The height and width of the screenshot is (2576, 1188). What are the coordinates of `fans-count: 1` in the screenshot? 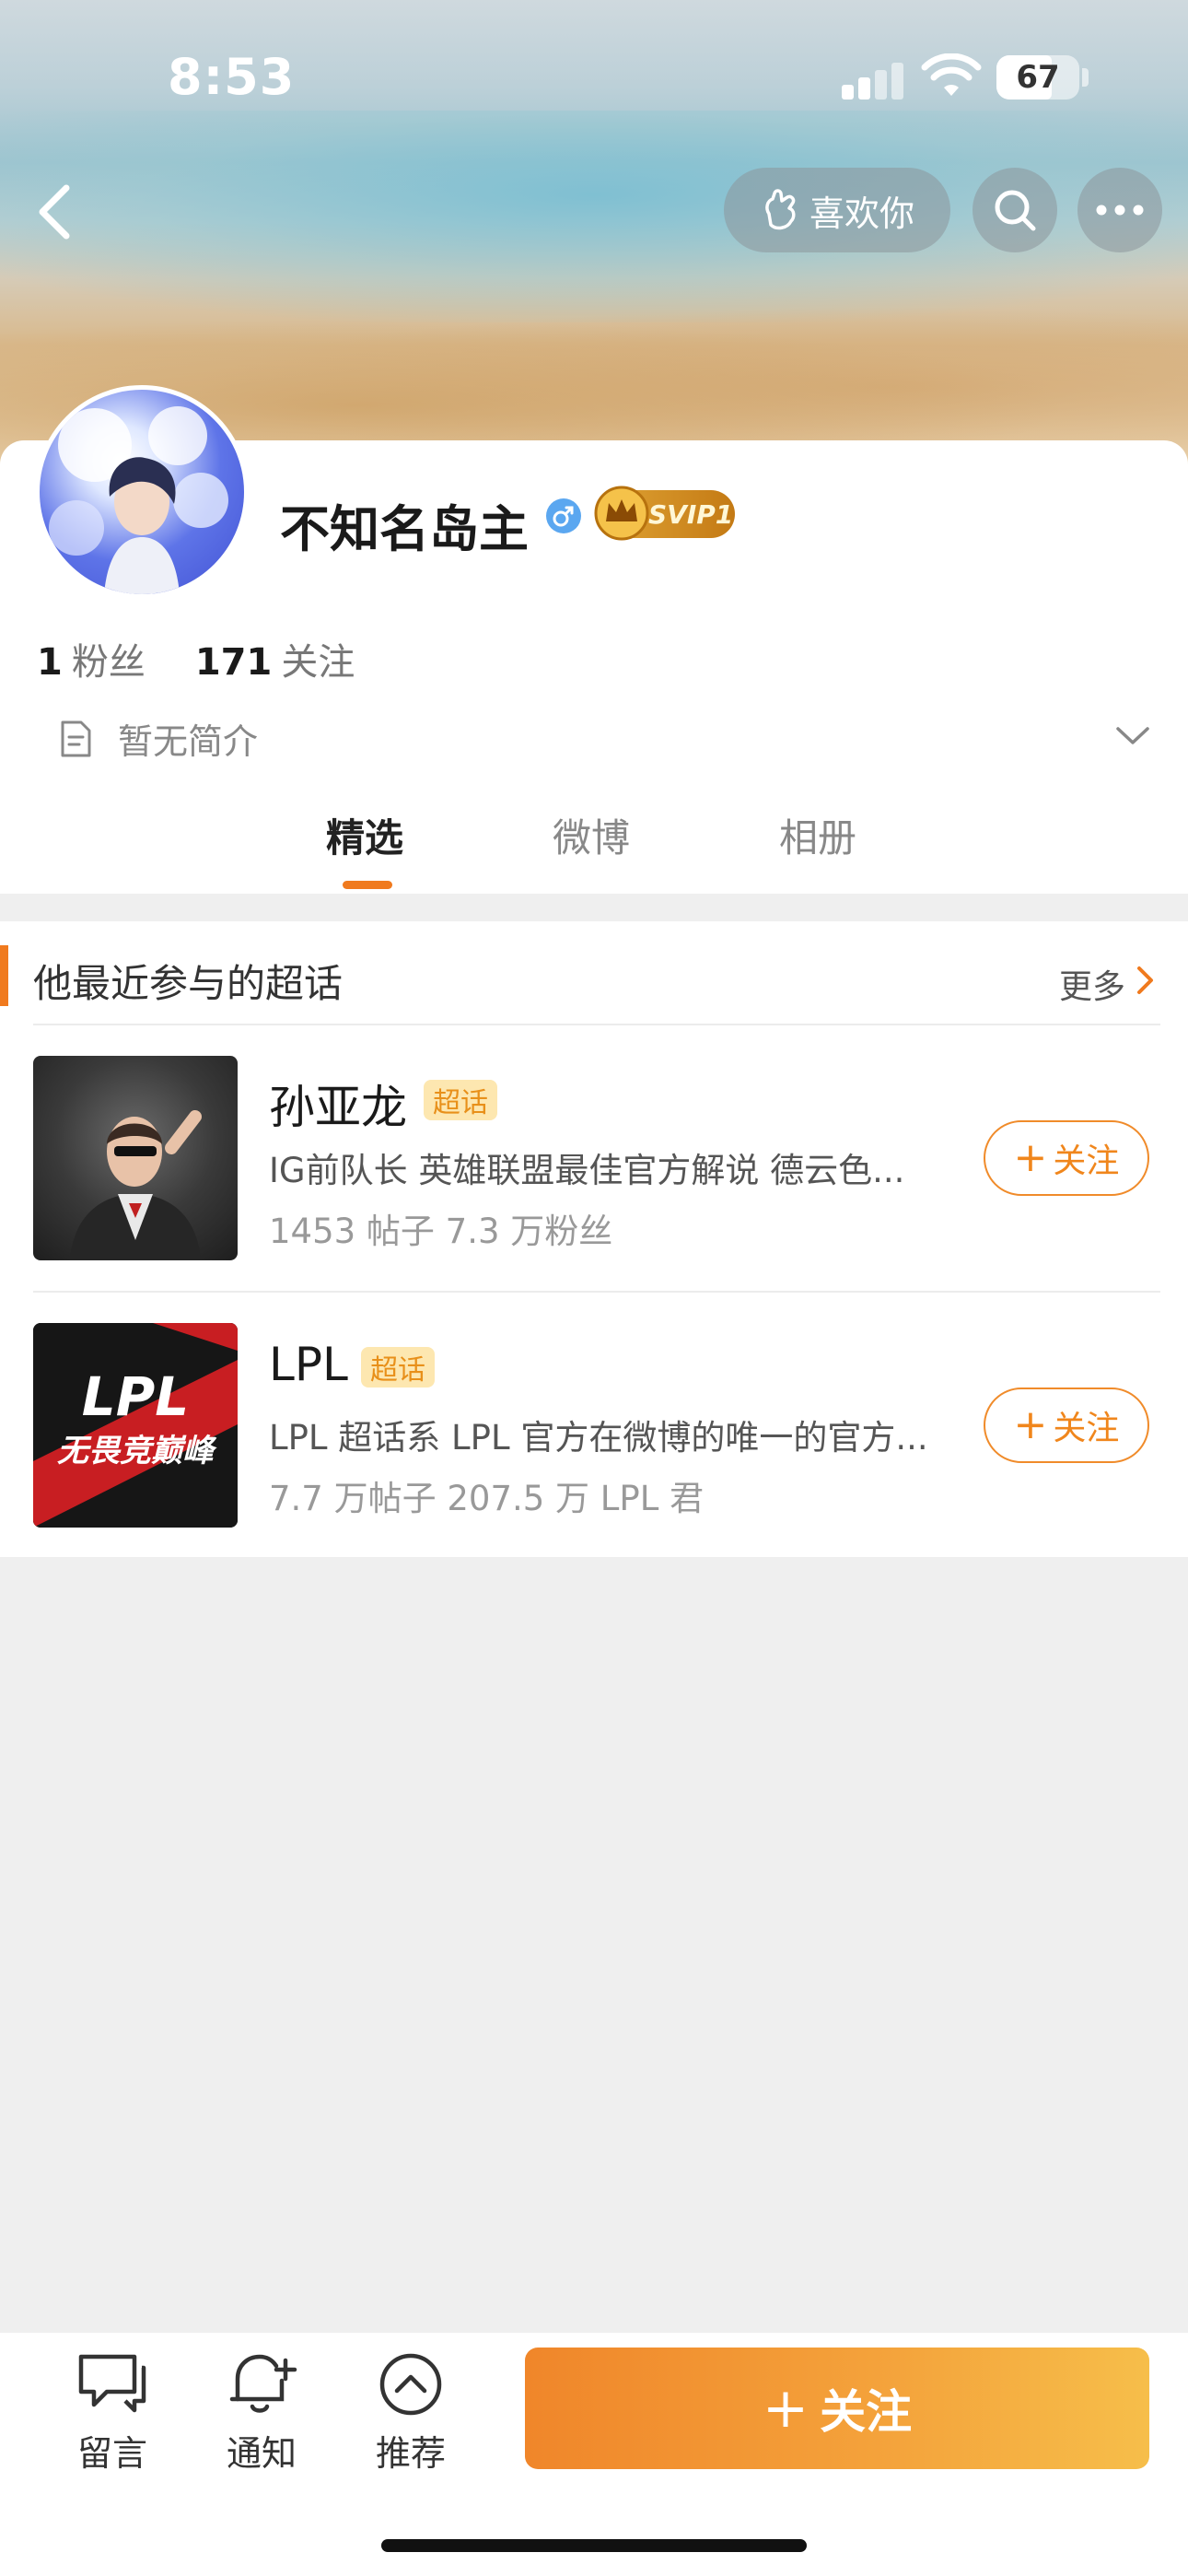 It's located at (50, 662).